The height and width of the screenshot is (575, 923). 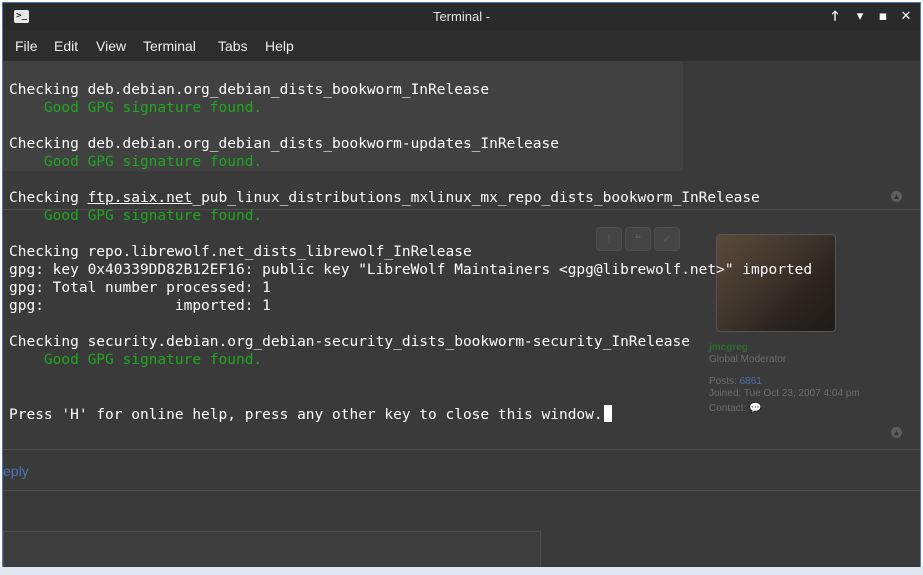 I want to click on terminal-line: gpg: Total number processed: 1, so click(x=140, y=288).